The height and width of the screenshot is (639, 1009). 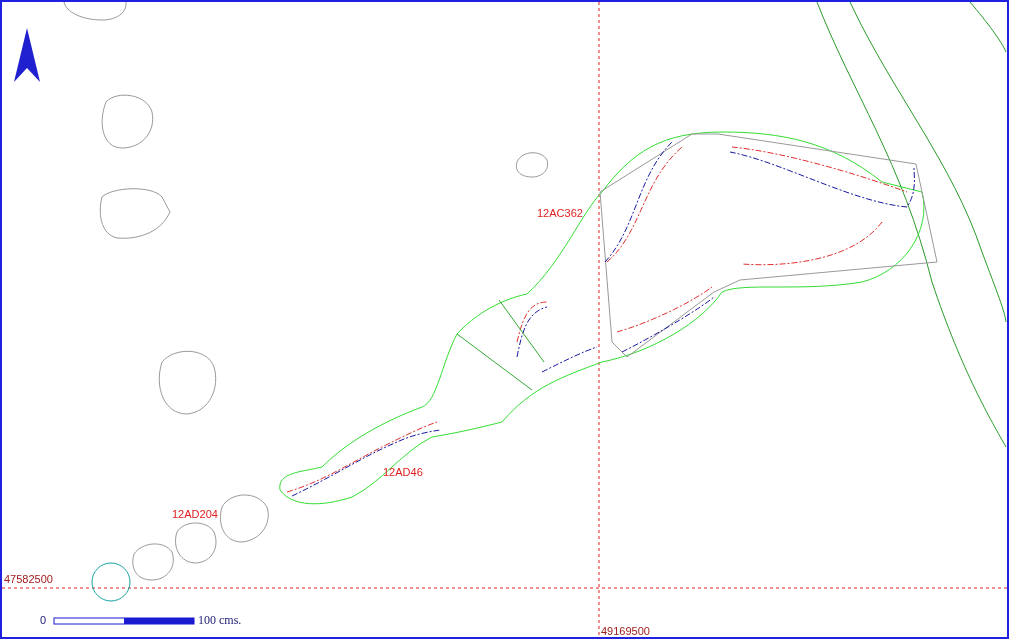 I want to click on feature-label: 12AD204, so click(x=195, y=514).